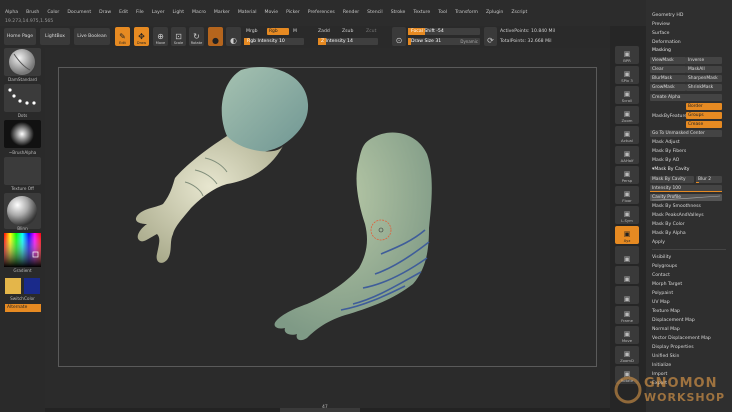  What do you see at coordinates (681, 338) in the screenshot?
I see `palette-section-vector-displacement-map: Vector Displacement Map` at bounding box center [681, 338].